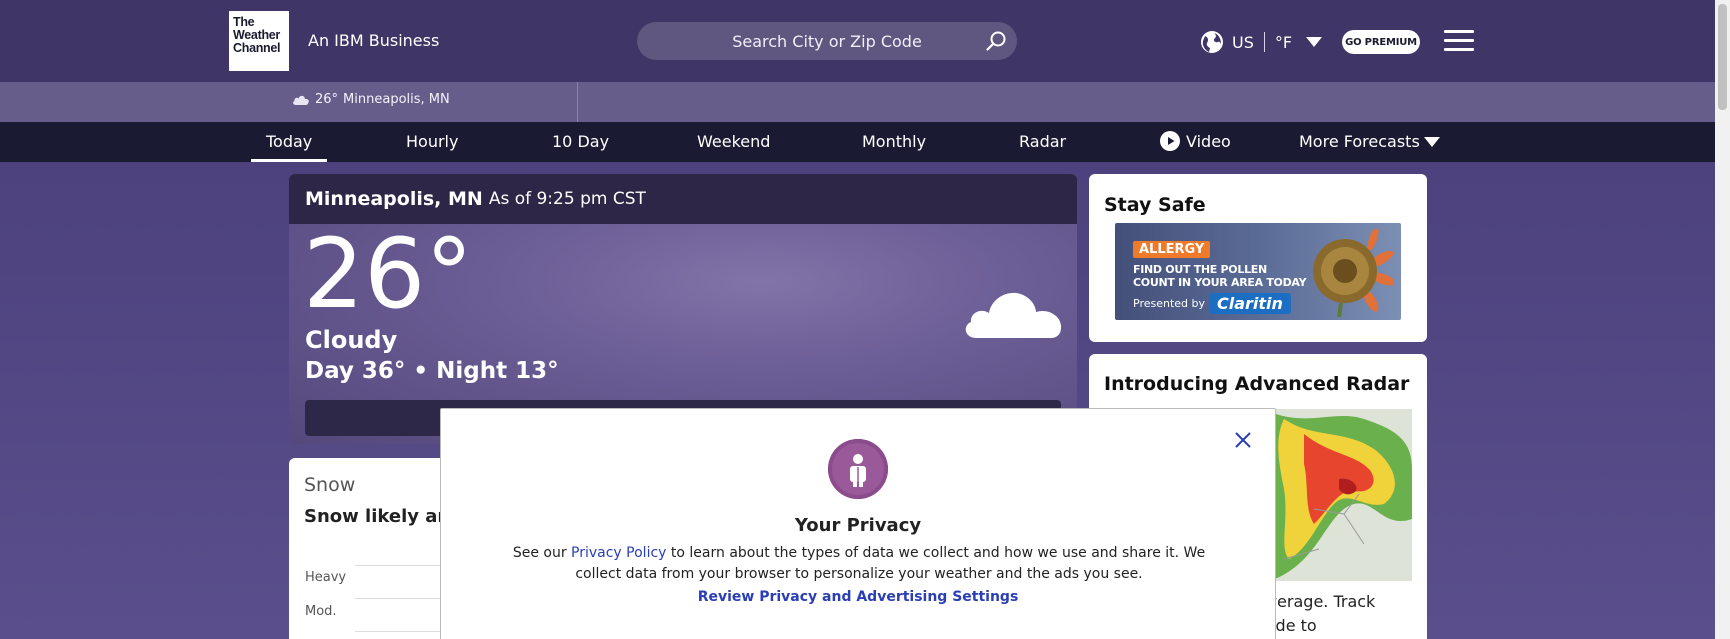  I want to click on current-city: Minneapolis, MN, so click(394, 199).